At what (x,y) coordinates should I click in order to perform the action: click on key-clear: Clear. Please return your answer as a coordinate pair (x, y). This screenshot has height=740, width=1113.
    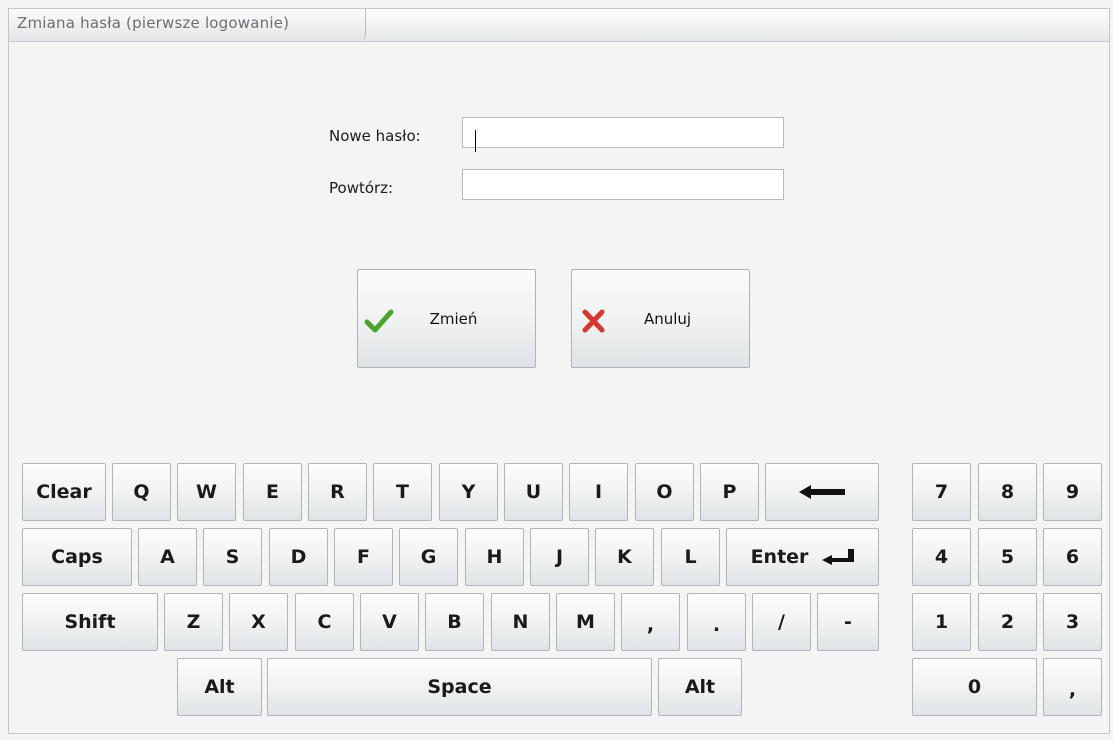
    Looking at the image, I should click on (64, 492).